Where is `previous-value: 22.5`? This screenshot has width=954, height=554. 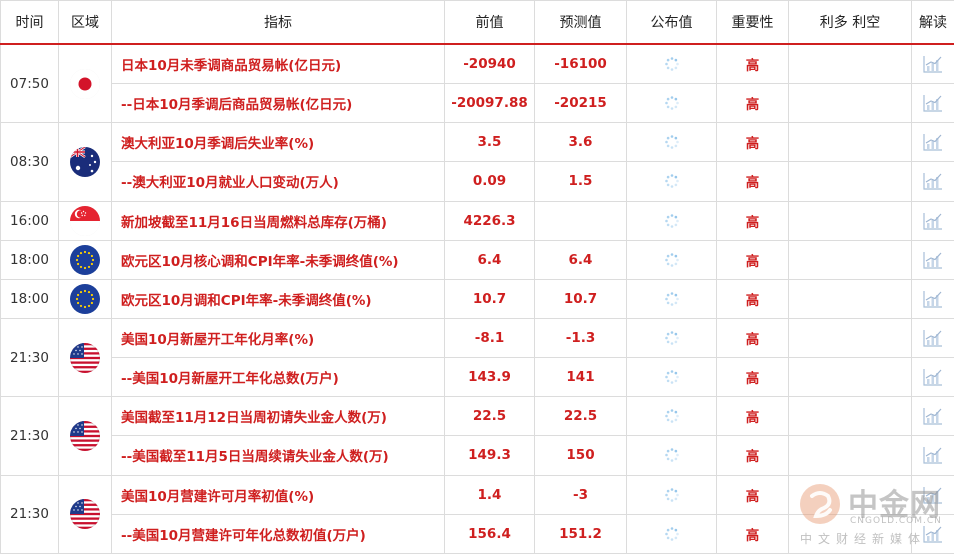 previous-value: 22.5 is located at coordinates (489, 416).